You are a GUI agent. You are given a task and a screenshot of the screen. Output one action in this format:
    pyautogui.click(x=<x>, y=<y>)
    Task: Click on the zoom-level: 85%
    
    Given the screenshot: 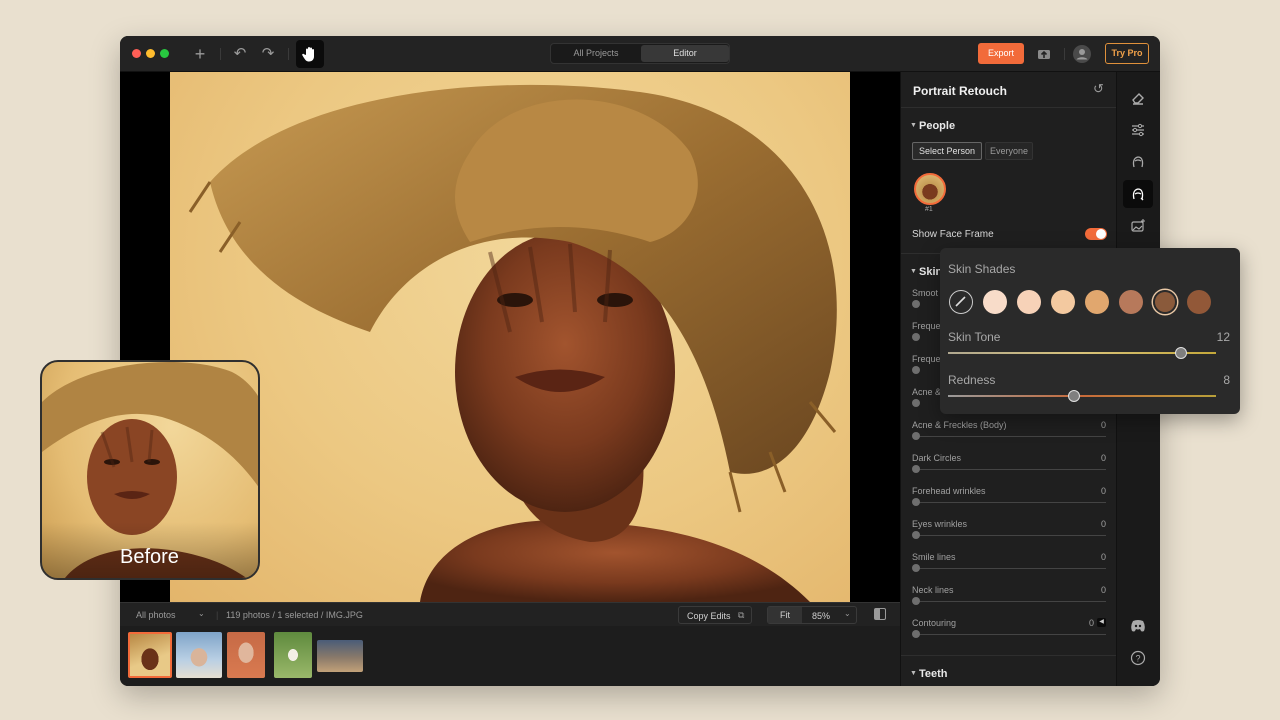 What is the action you would take?
    pyautogui.click(x=821, y=616)
    